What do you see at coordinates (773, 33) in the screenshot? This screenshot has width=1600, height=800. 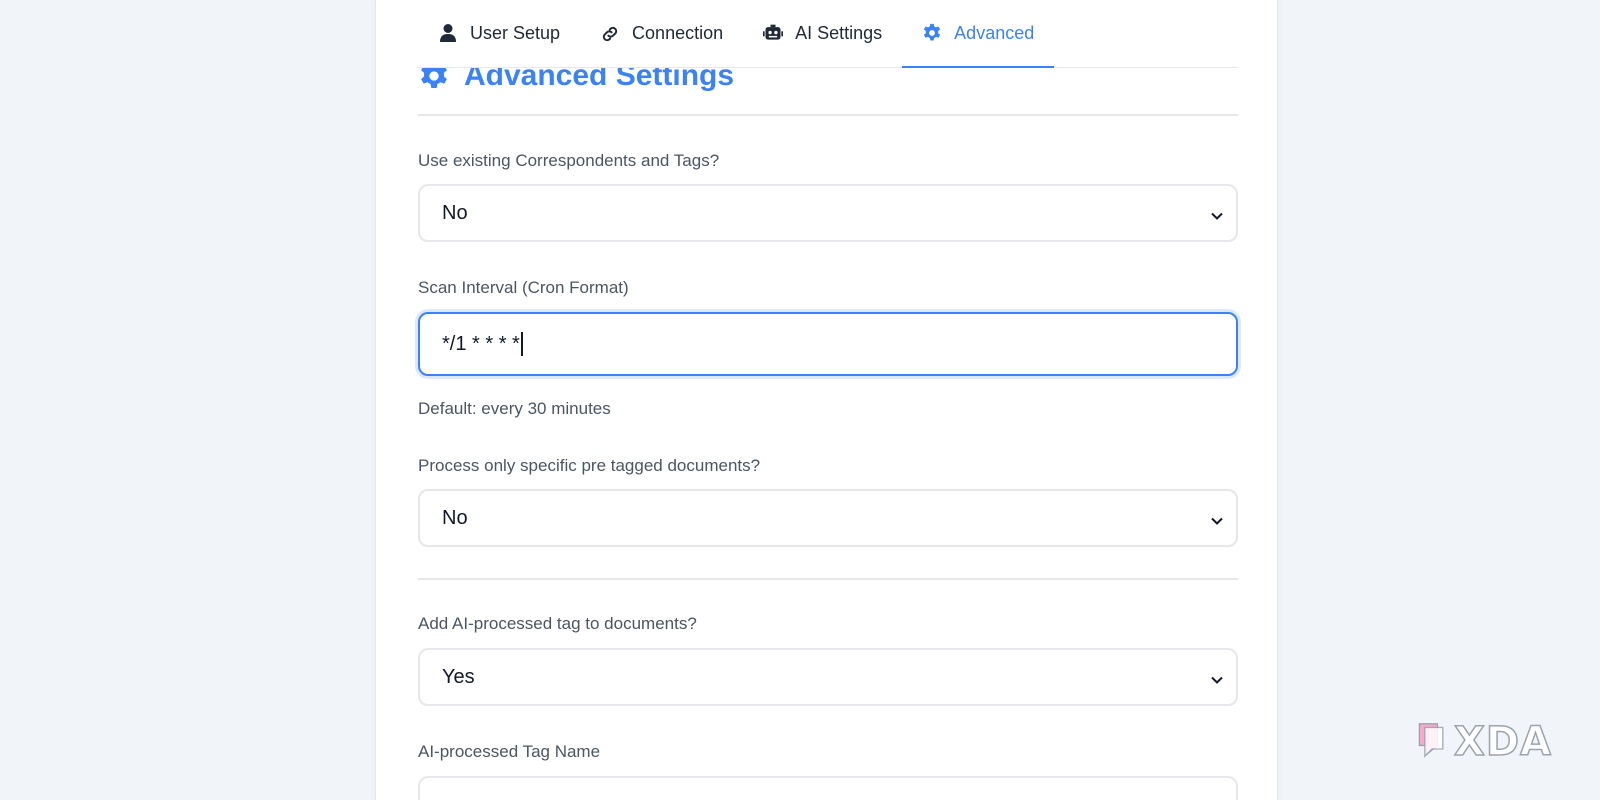 I see `robot-icon` at bounding box center [773, 33].